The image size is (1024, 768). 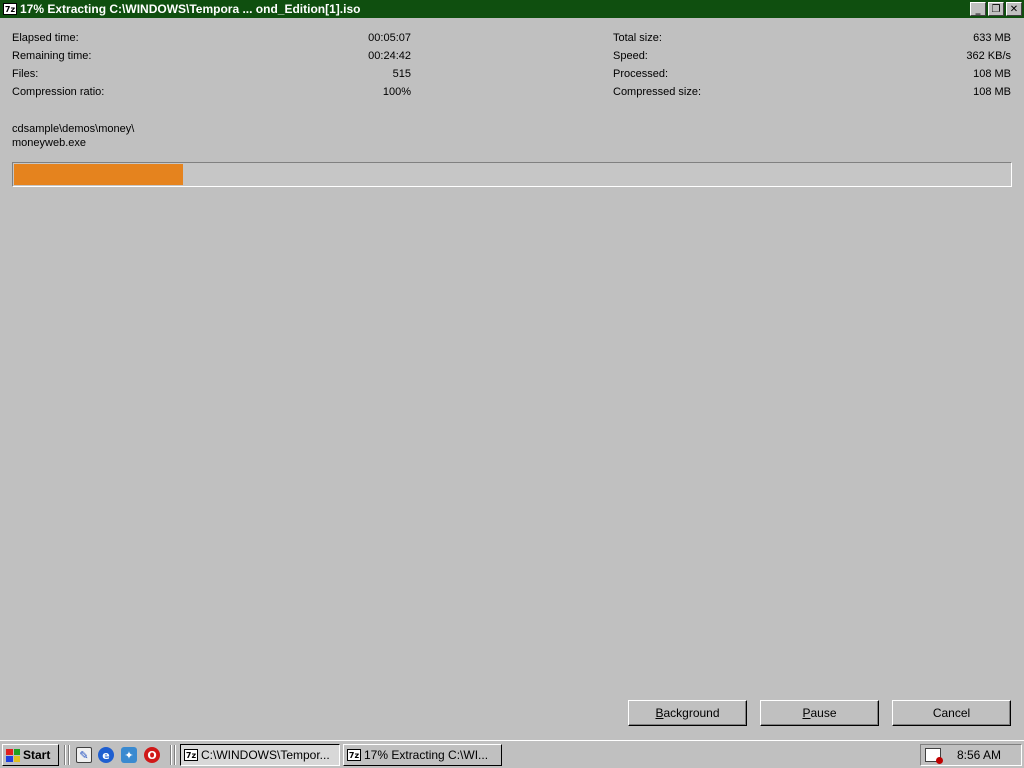 What do you see at coordinates (10, 9) in the screenshot?
I see `7z-app-icon: 7z` at bounding box center [10, 9].